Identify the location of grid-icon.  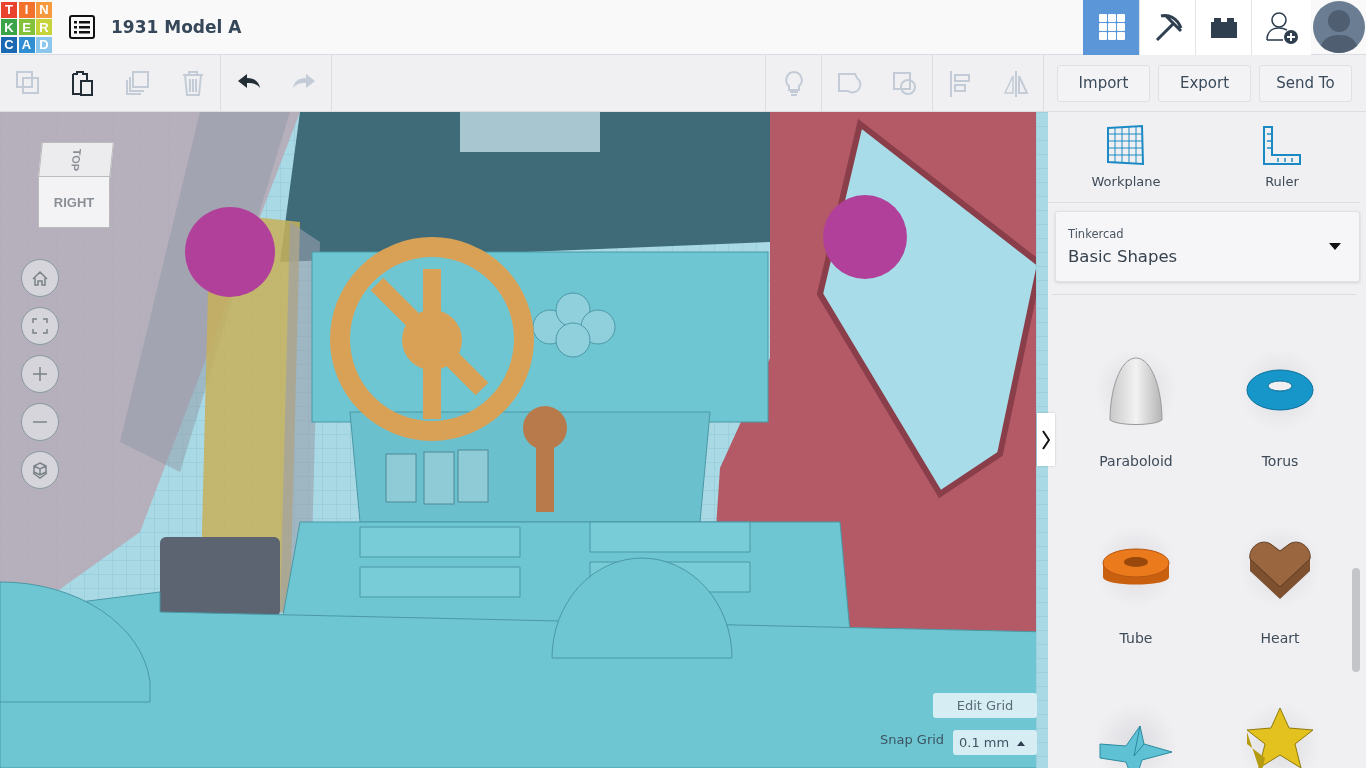
(1111, 27).